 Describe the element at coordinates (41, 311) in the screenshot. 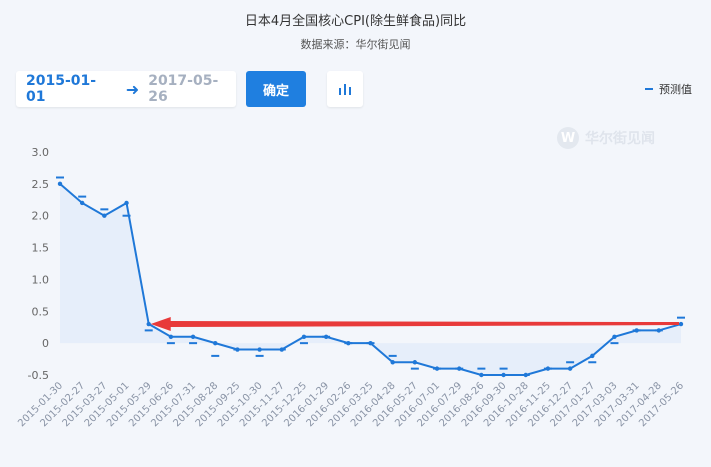

I see `y-tick-label: 0.5` at that location.